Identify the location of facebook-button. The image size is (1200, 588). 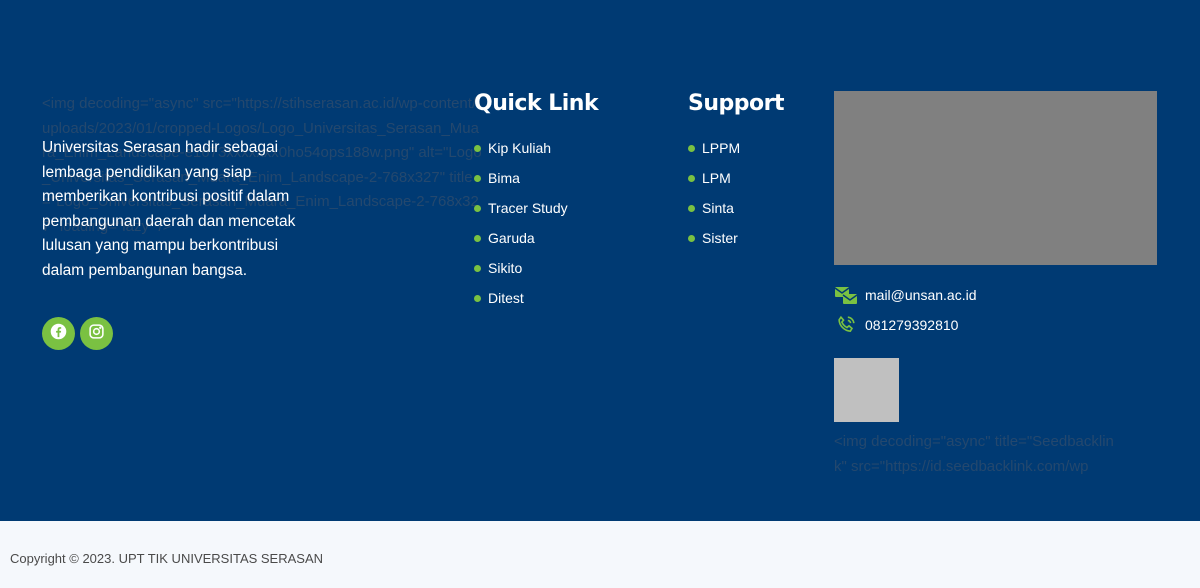
(58, 333).